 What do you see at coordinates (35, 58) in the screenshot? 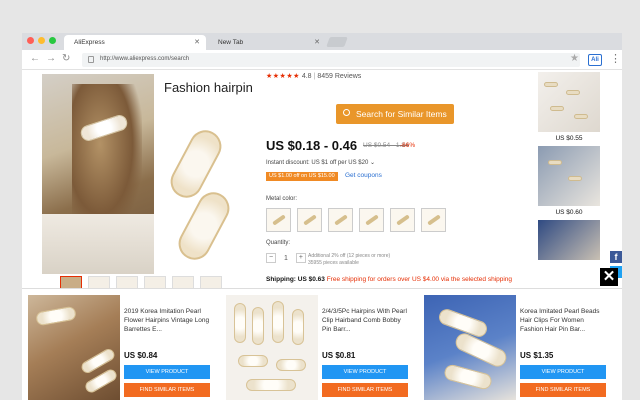
I see `back-arrow-icon: ←` at bounding box center [35, 58].